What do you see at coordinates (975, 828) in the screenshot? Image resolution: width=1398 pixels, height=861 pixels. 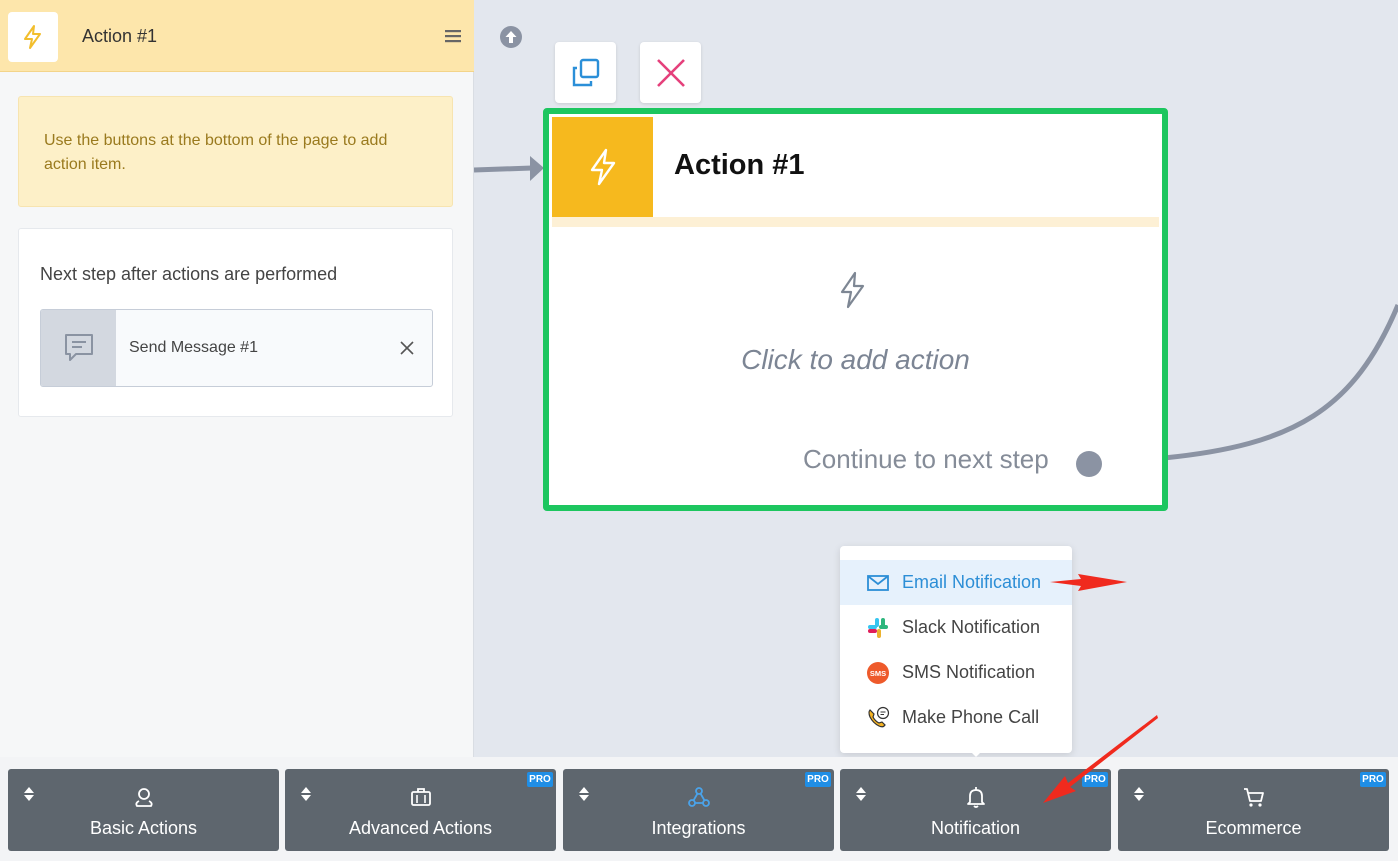 I see `toolbar-button-label: Notification` at bounding box center [975, 828].